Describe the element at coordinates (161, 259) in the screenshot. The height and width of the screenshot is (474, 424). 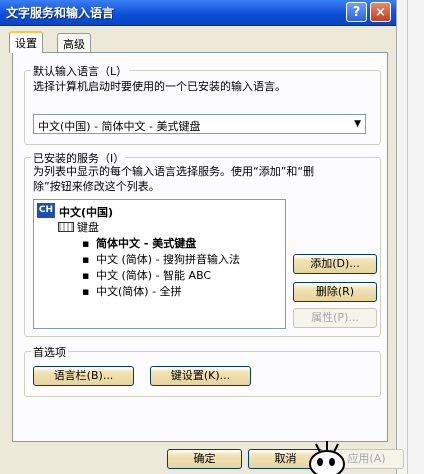
I see `tree-service-item: ▪ 中文 (简体) - 搜狗拼音输入法` at that location.